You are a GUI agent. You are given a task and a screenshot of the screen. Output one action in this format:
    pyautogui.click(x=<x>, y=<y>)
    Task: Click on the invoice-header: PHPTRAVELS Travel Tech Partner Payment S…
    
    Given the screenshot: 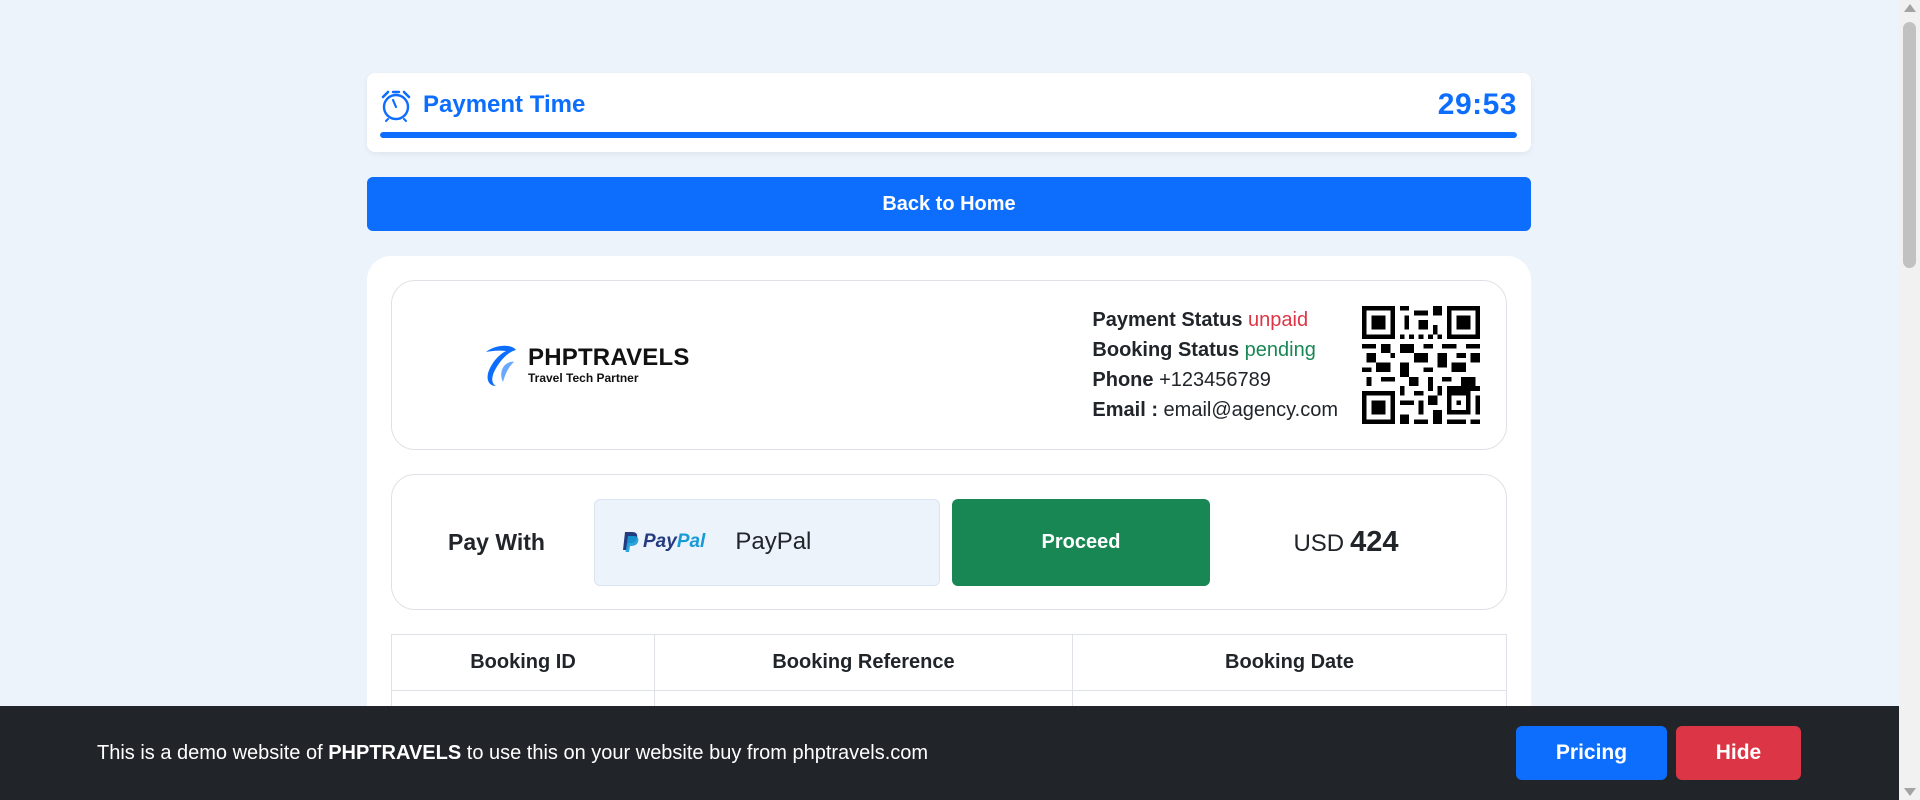 What is the action you would take?
    pyautogui.click(x=949, y=365)
    